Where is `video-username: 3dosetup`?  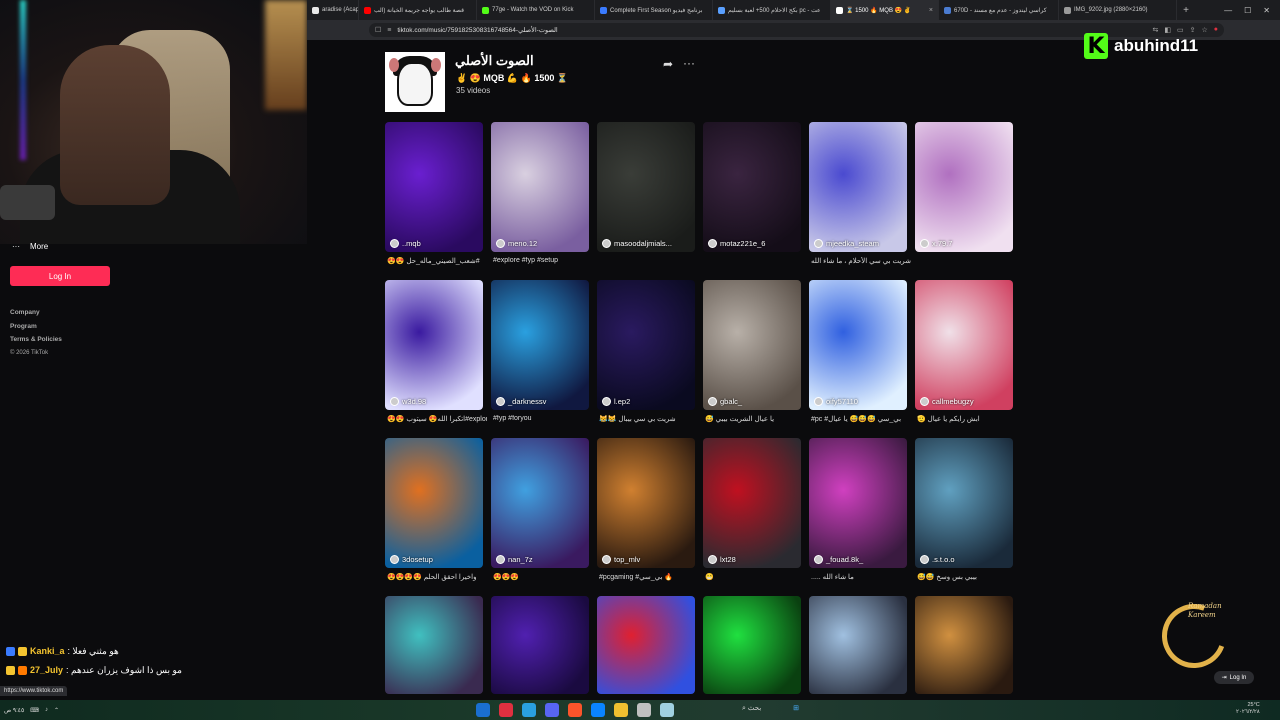
video-username: 3dosetup is located at coordinates (417, 559).